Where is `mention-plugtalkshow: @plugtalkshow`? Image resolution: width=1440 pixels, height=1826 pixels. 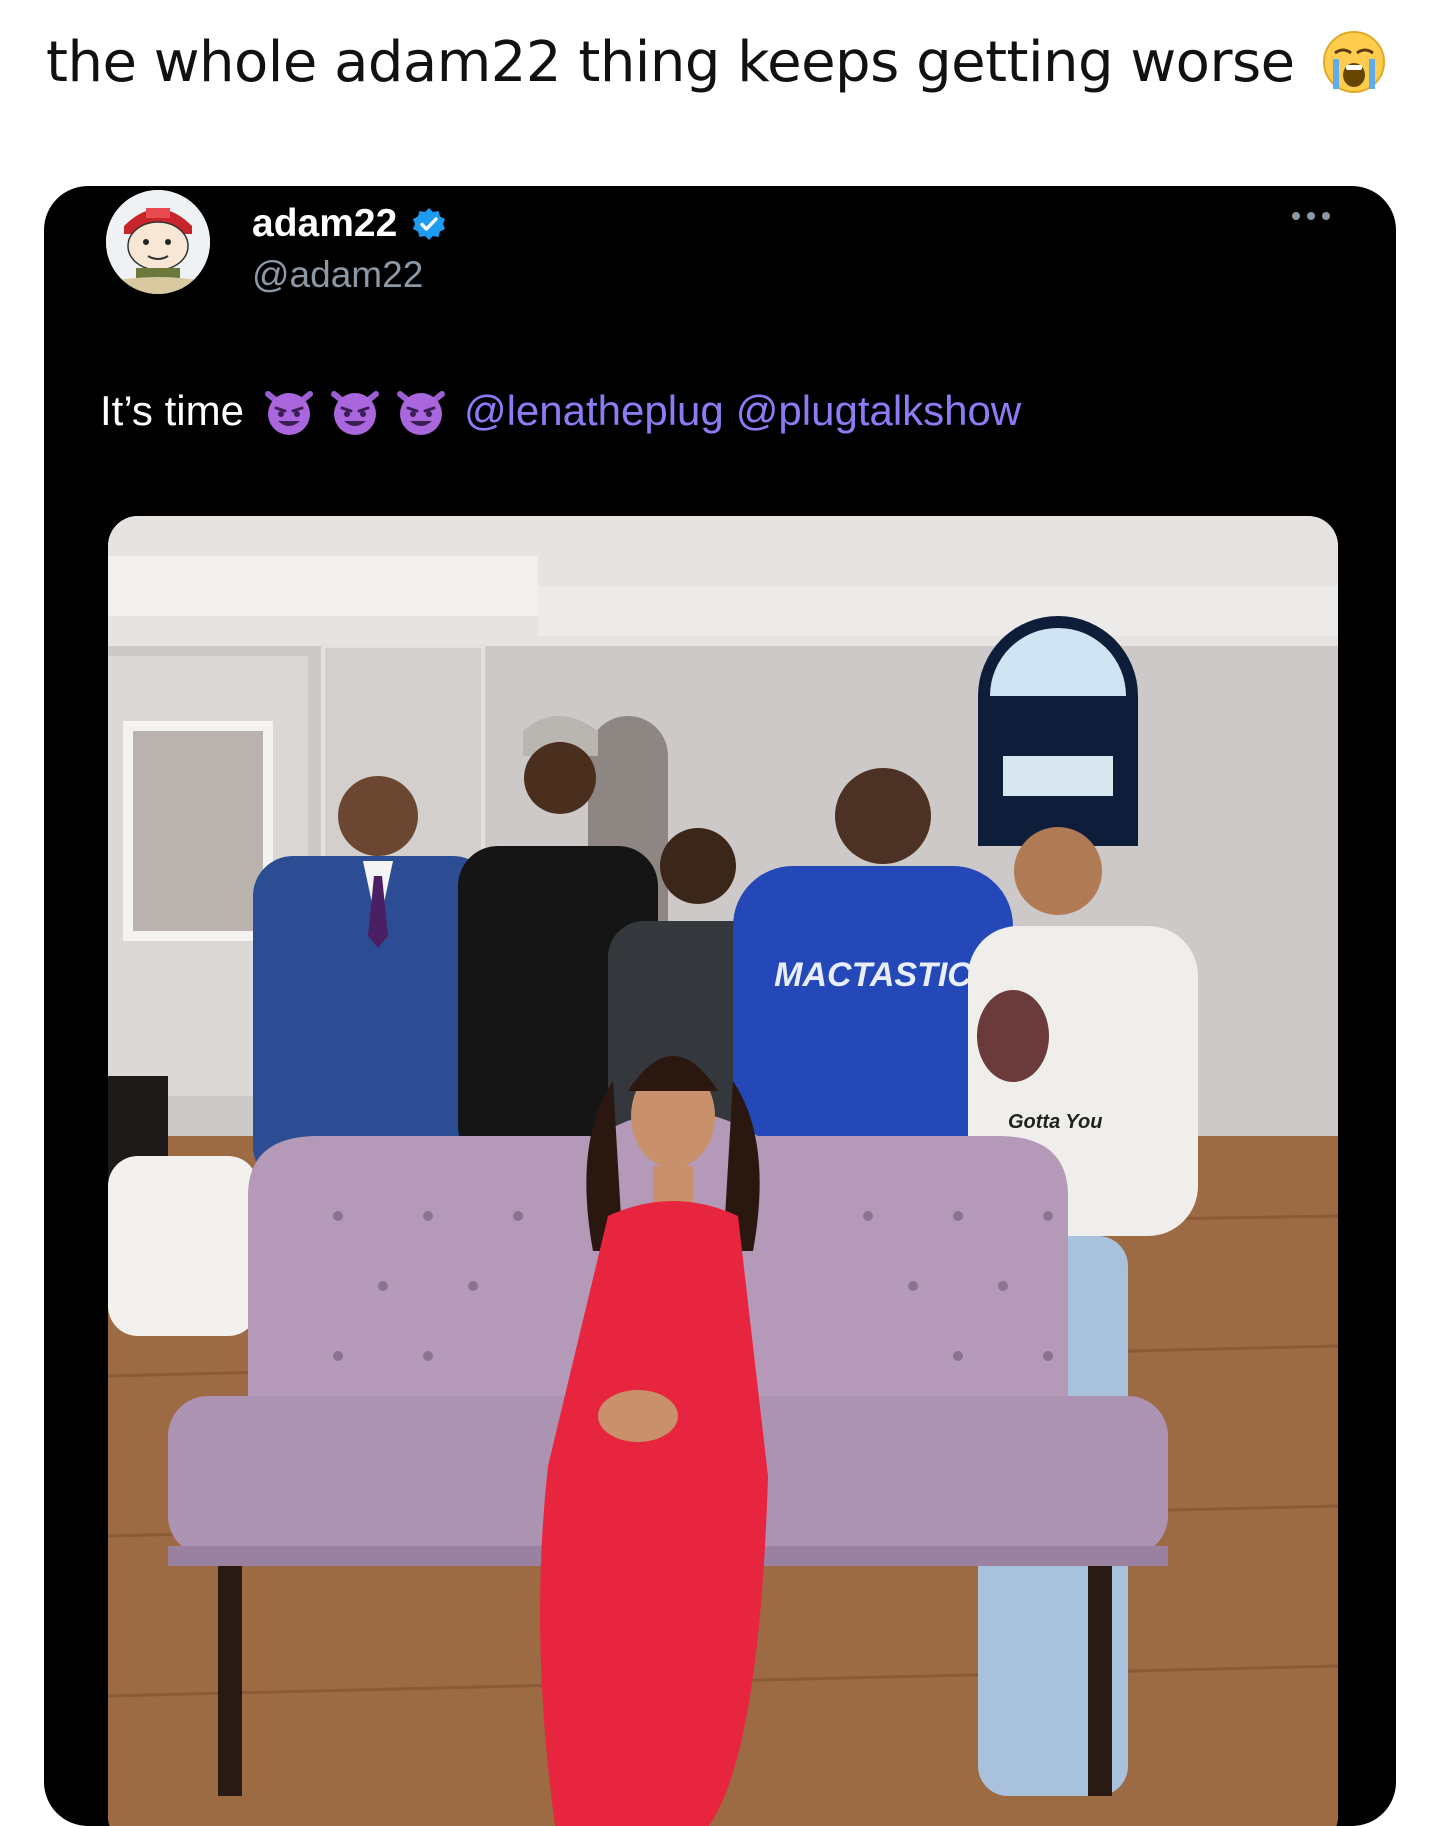
mention-plugtalkshow: @plugtalkshow is located at coordinates (878, 411).